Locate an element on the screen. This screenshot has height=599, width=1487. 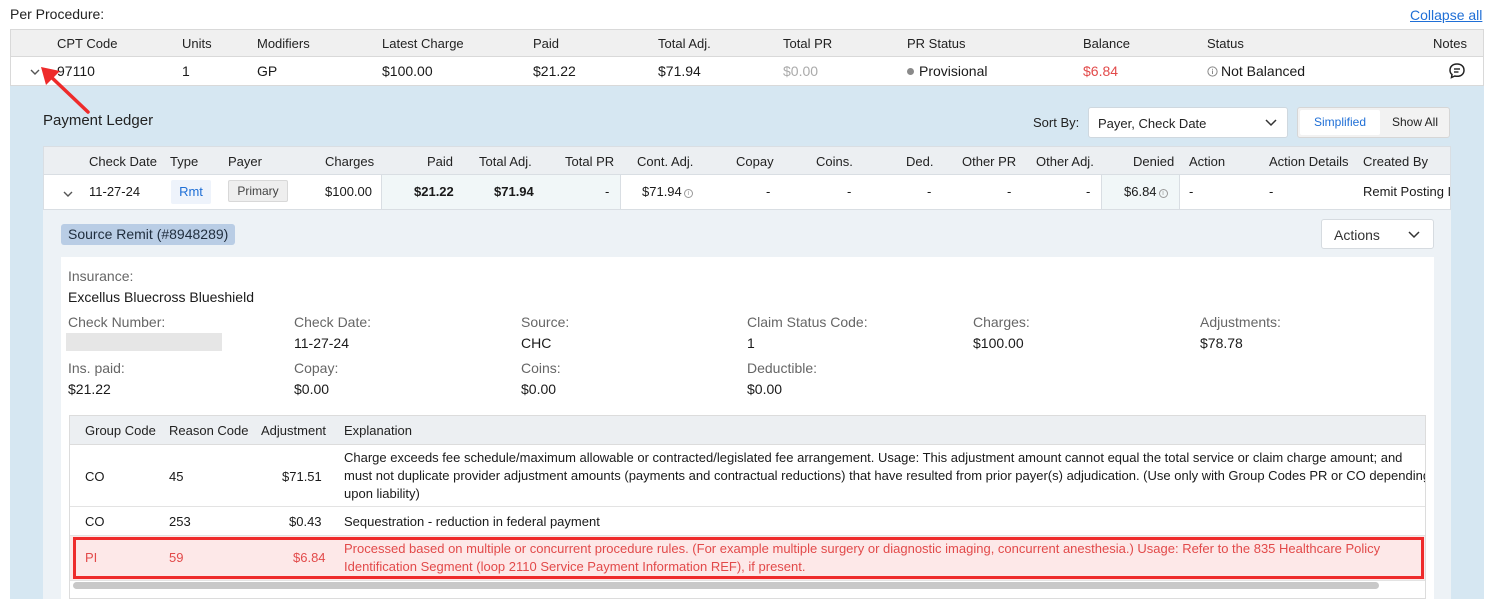
source-value: CHC is located at coordinates (536, 343).